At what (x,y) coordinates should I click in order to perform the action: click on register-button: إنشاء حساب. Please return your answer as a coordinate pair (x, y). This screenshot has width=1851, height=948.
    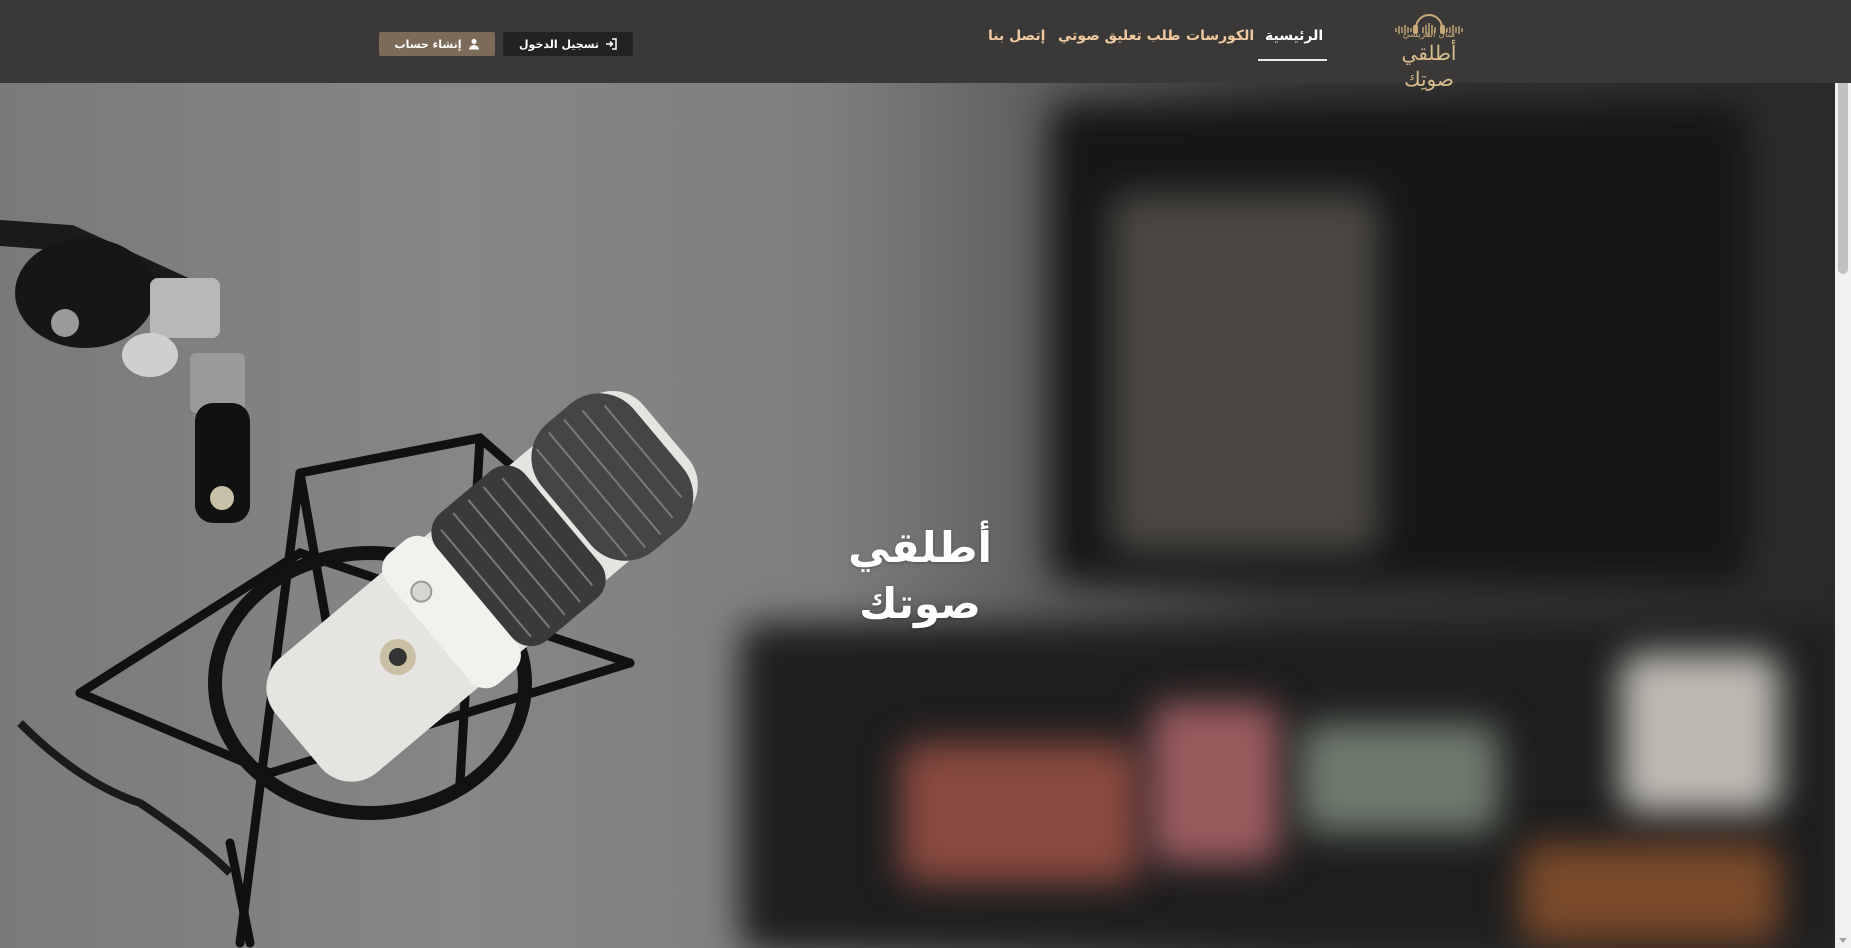
    Looking at the image, I should click on (437, 44).